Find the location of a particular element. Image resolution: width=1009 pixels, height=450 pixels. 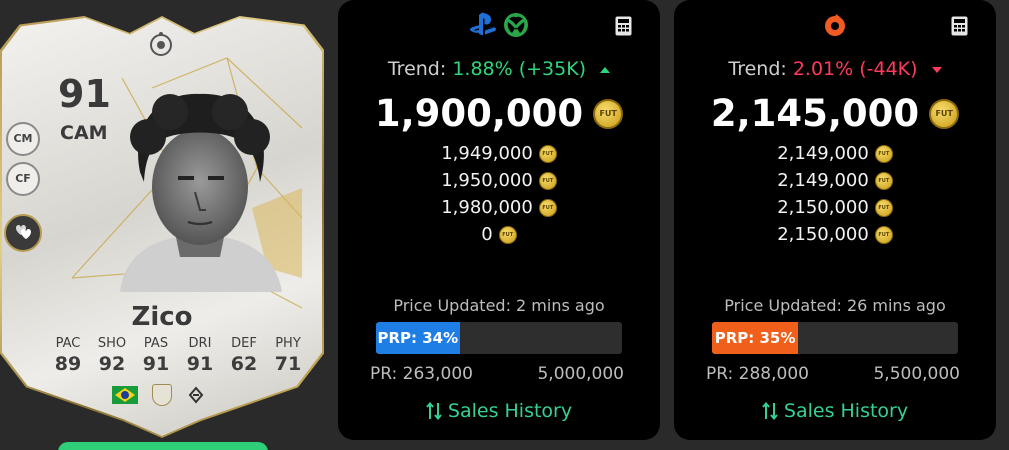

price-range: PR: 288,000 5,500,000 is located at coordinates (833, 374).